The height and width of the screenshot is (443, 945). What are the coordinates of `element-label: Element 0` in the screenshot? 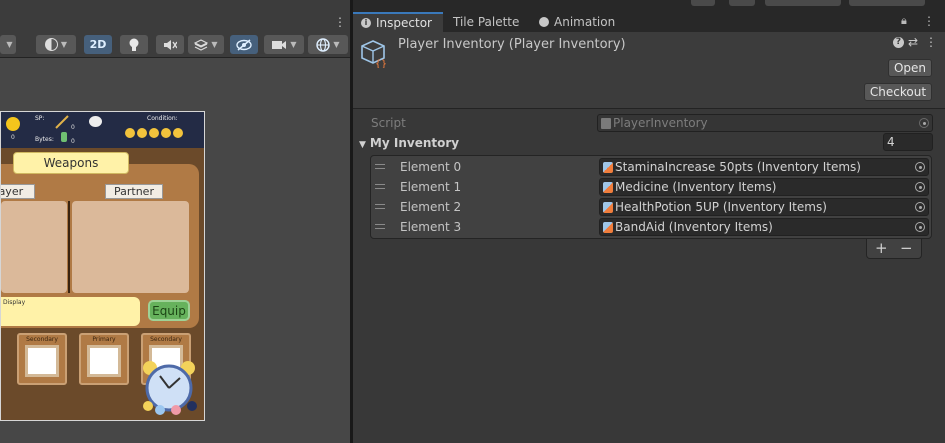 It's located at (431, 167).